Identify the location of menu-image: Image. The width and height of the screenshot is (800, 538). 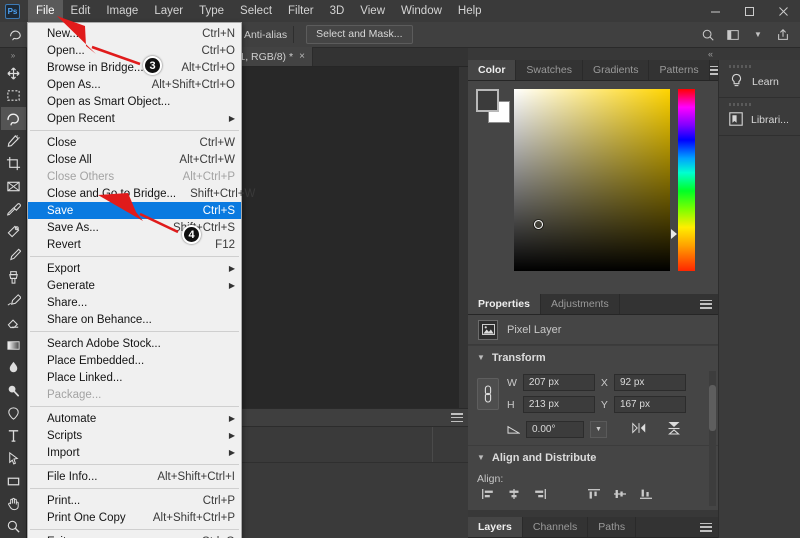
(122, 11).